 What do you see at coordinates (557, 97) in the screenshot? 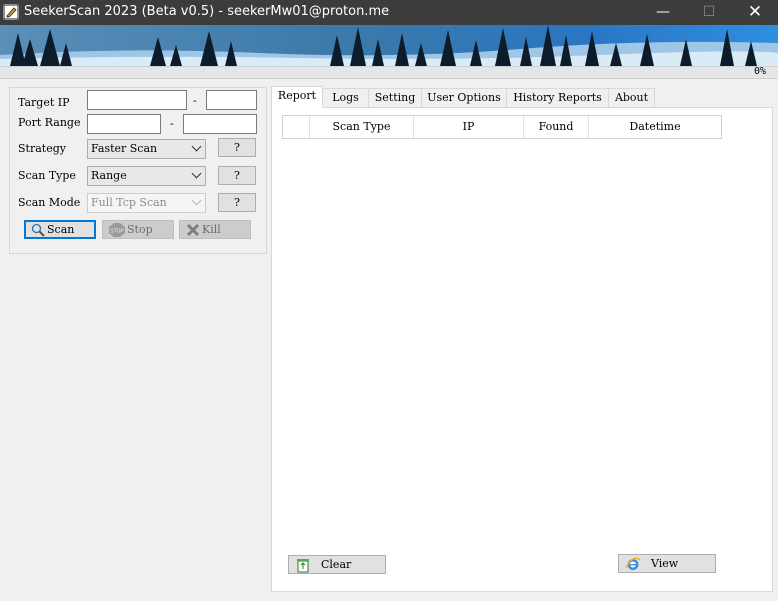
I see `tab-history-reports: History Reports` at bounding box center [557, 97].